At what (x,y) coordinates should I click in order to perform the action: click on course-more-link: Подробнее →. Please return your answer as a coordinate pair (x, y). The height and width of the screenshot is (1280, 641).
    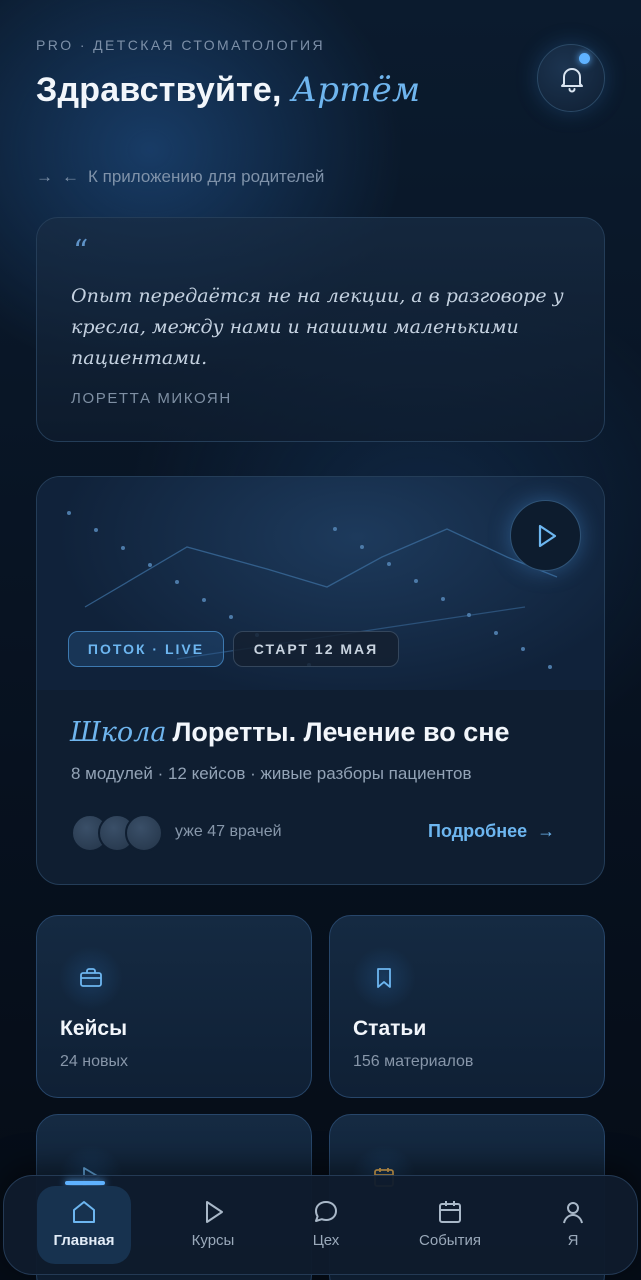
    Looking at the image, I should click on (491, 831).